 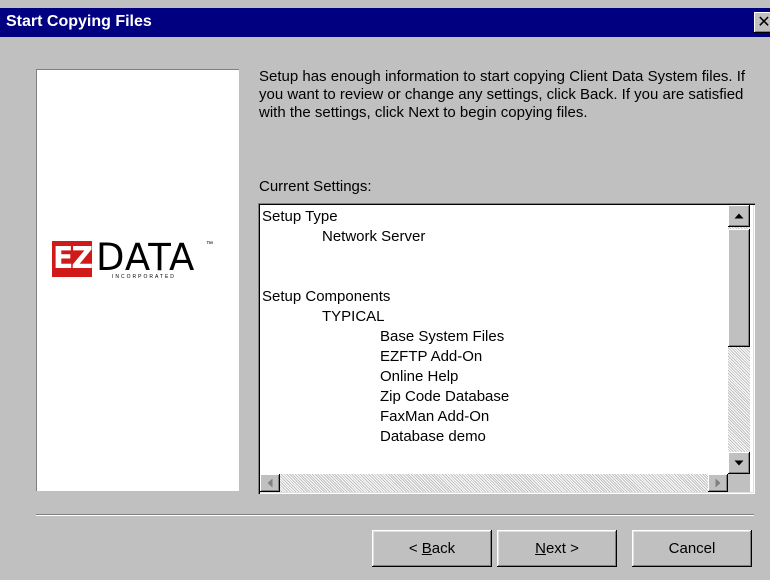 I want to click on cancel-label: Cancel, so click(x=692, y=548).